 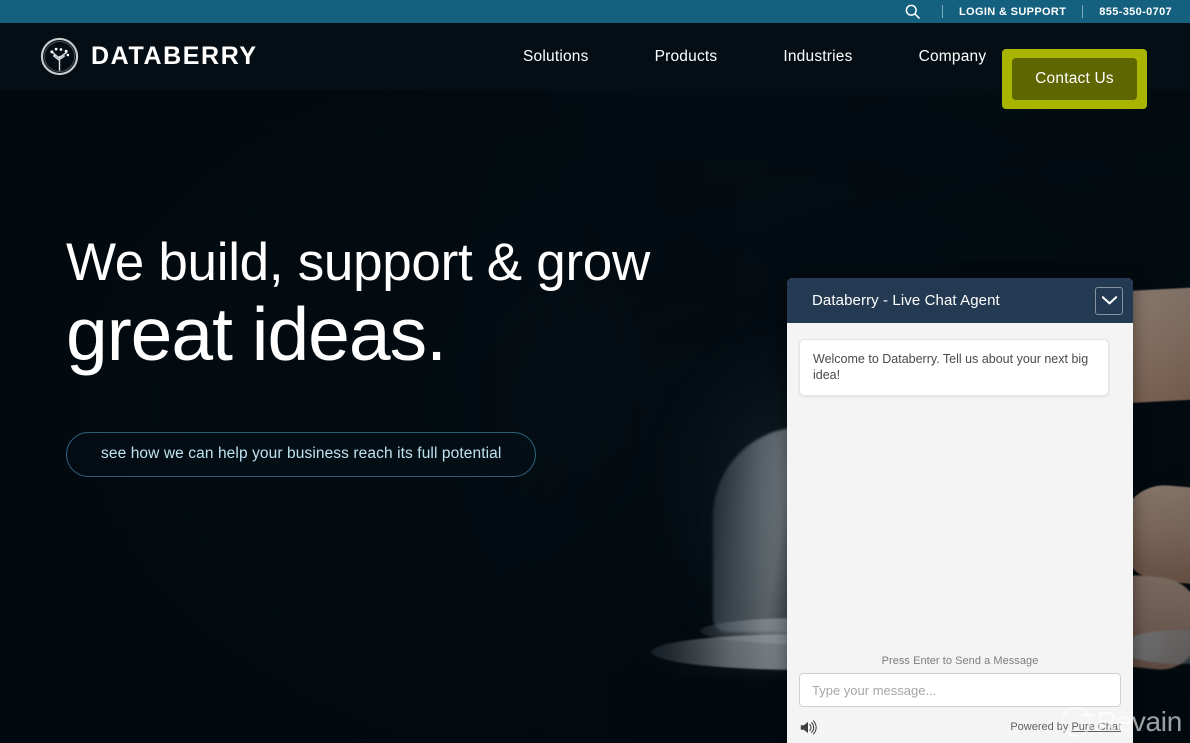 I want to click on phone-number: 855-350-0707, so click(x=1135, y=12).